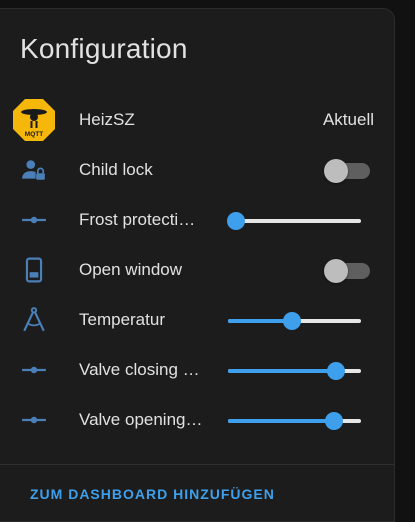 This screenshot has height=522, width=415. I want to click on child-lock-toggle, so click(347, 171).